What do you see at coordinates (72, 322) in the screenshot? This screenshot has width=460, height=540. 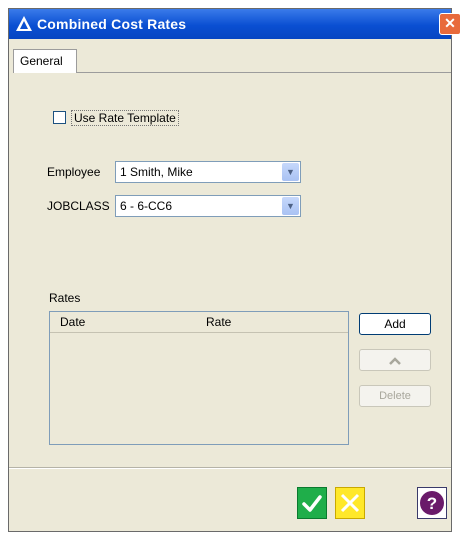 I see `column-header-date: Date` at bounding box center [72, 322].